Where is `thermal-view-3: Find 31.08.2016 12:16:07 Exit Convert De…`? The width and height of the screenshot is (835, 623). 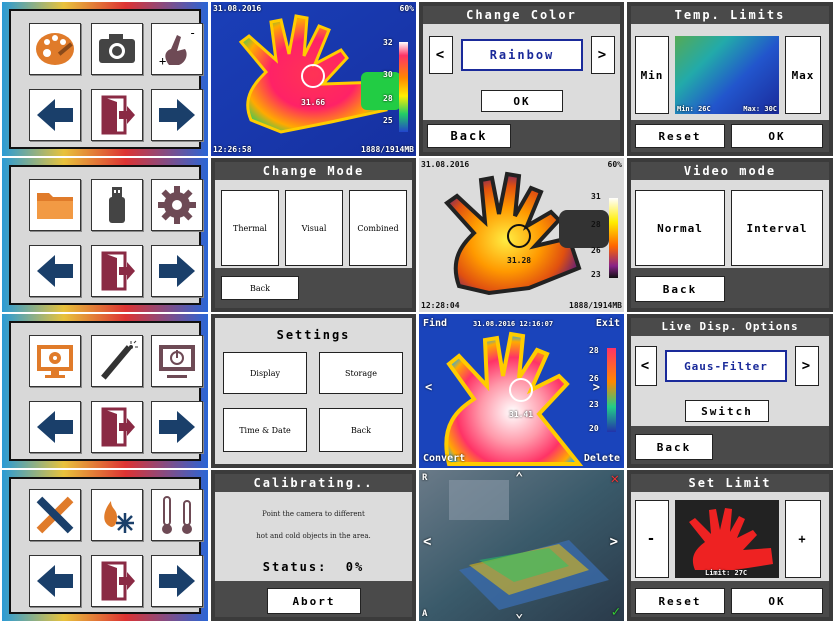
thermal-view-3: Find 31.08.2016 12:16:07 Exit Convert De… is located at coordinates (521, 391).